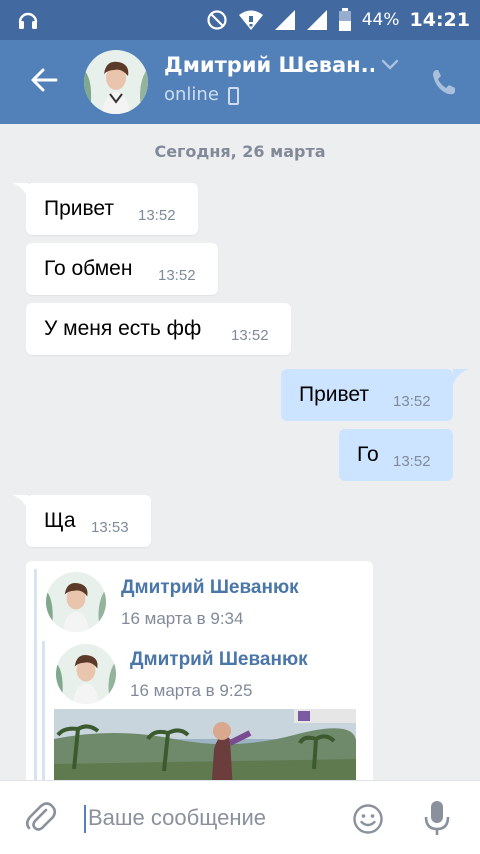 Image resolution: width=480 pixels, height=854 pixels. What do you see at coordinates (368, 454) in the screenshot?
I see `message-text: Го` at bounding box center [368, 454].